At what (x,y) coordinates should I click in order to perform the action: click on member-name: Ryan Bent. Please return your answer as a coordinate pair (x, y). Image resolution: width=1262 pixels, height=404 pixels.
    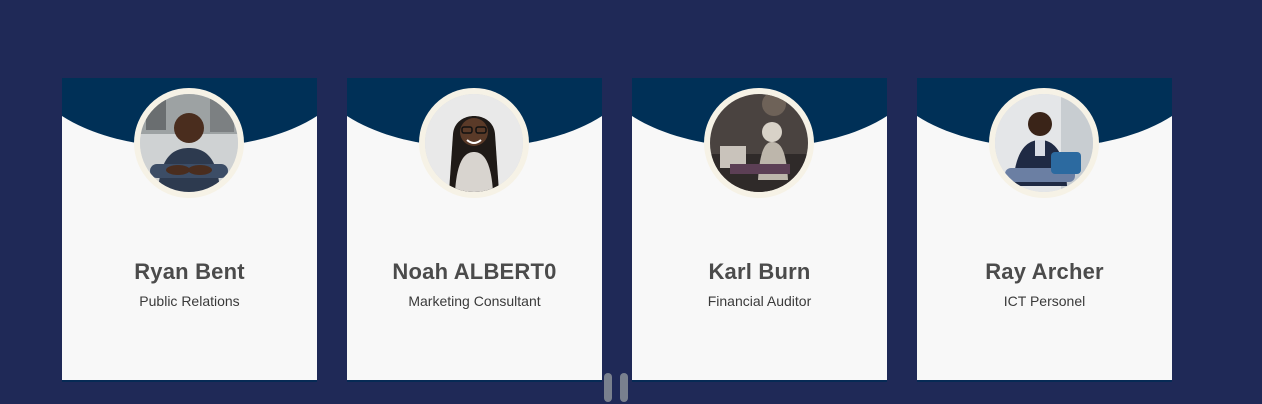
    Looking at the image, I should click on (189, 271).